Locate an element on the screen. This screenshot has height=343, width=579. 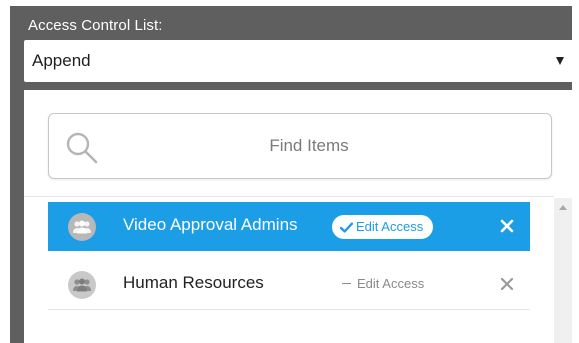
search-input is located at coordinates (309, 146).